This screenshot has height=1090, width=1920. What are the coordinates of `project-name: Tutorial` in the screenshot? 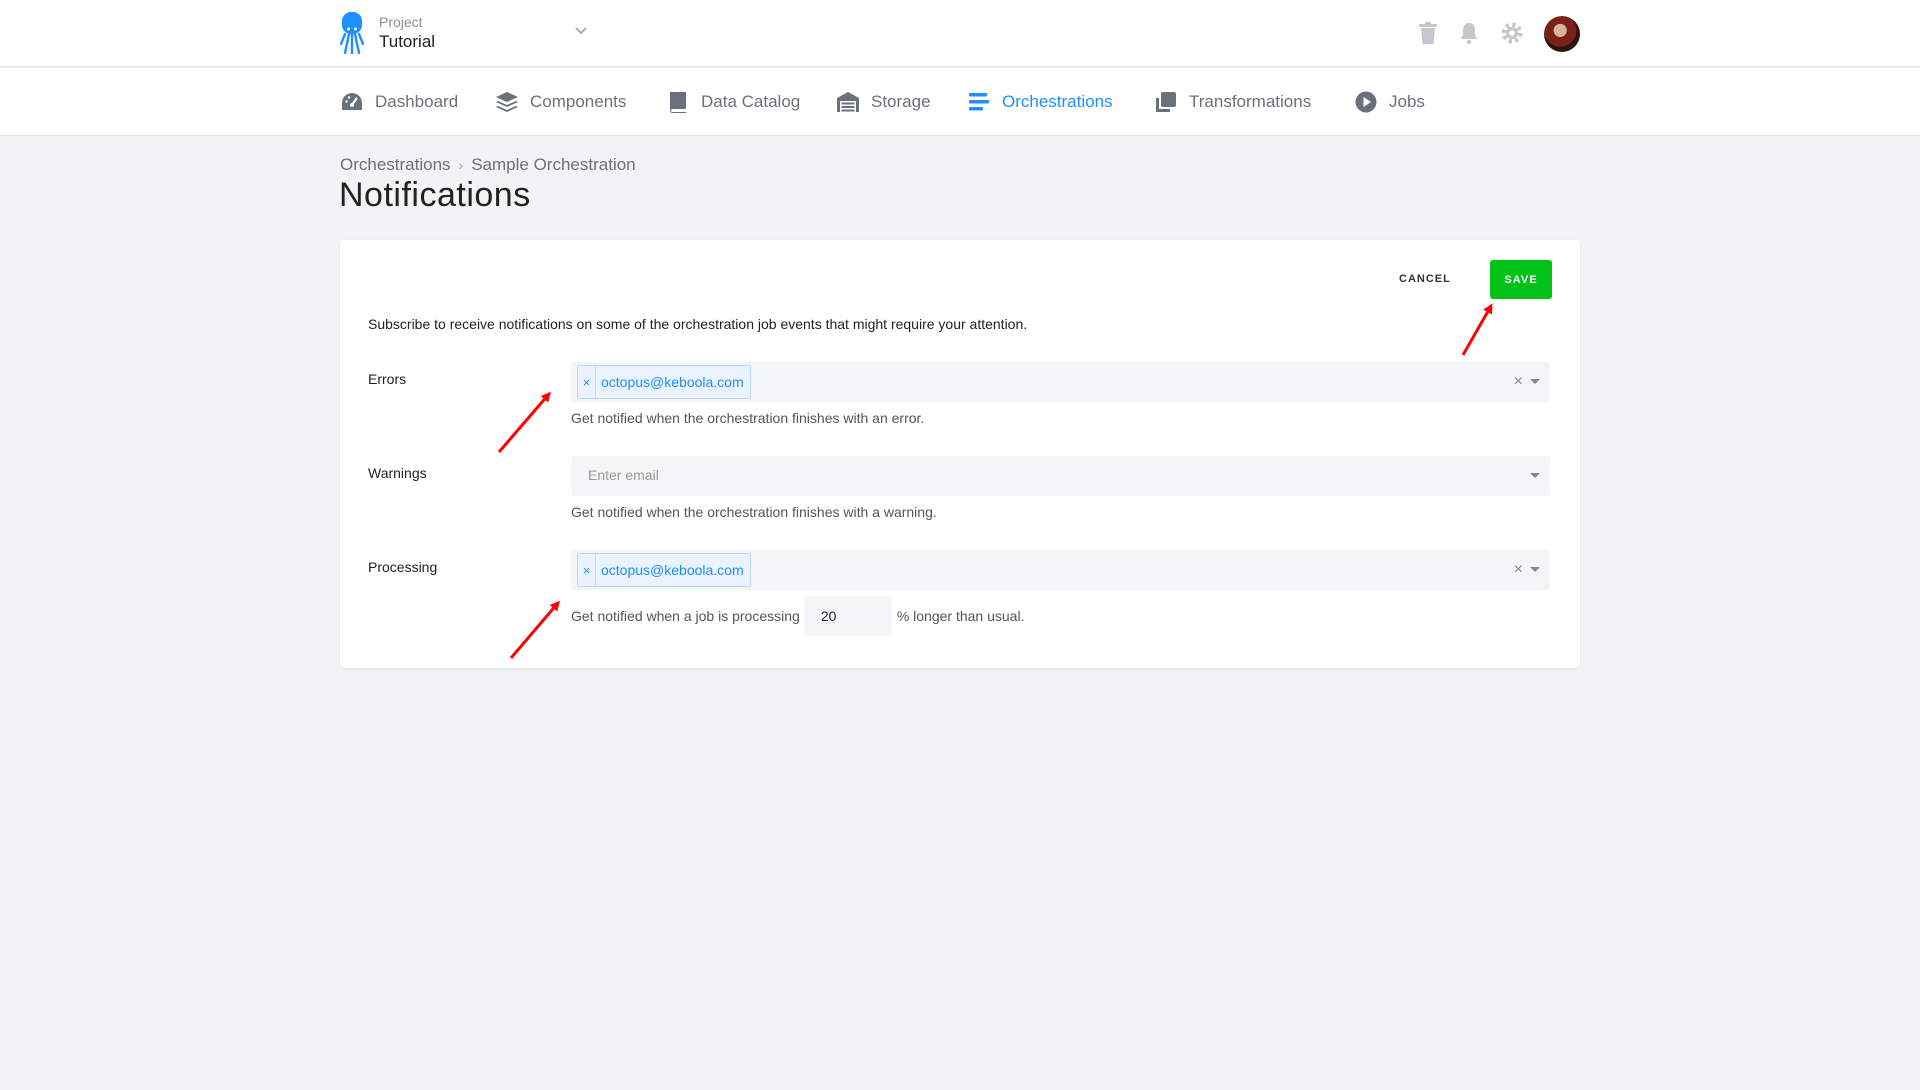 It's located at (407, 41).